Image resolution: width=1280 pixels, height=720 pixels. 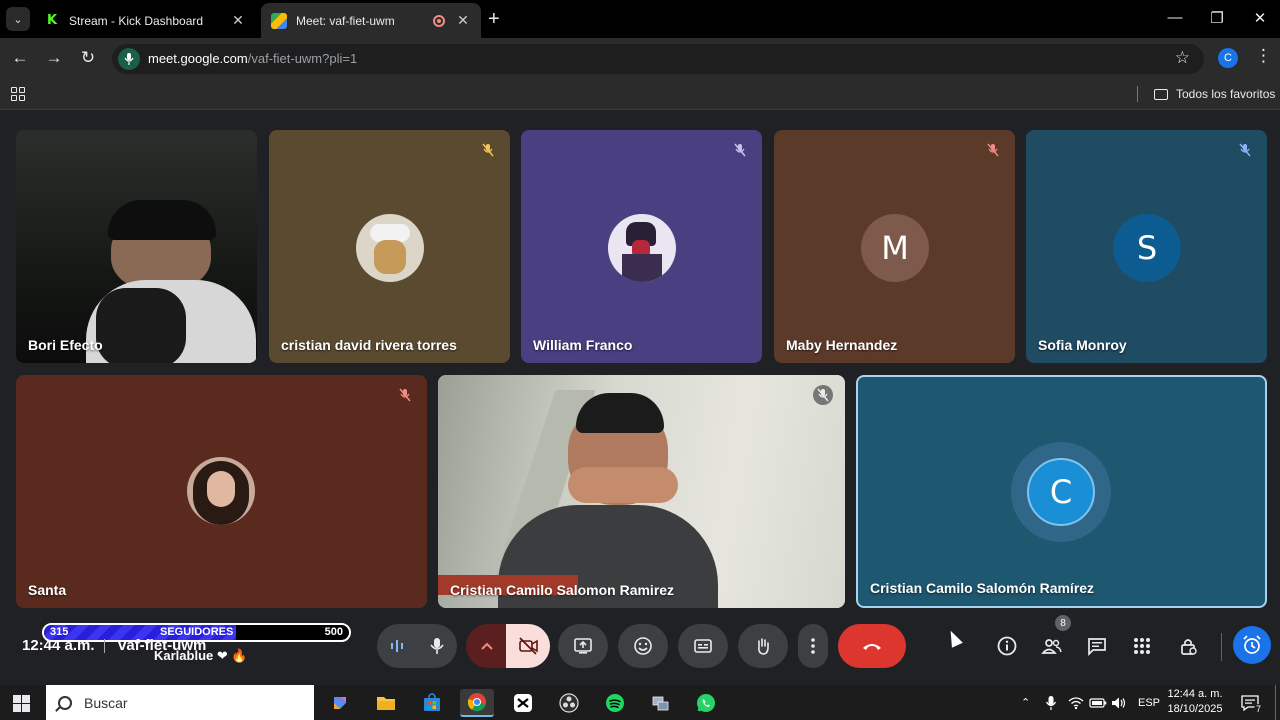 What do you see at coordinates (660, 703) in the screenshot?
I see `network-app-icon` at bounding box center [660, 703].